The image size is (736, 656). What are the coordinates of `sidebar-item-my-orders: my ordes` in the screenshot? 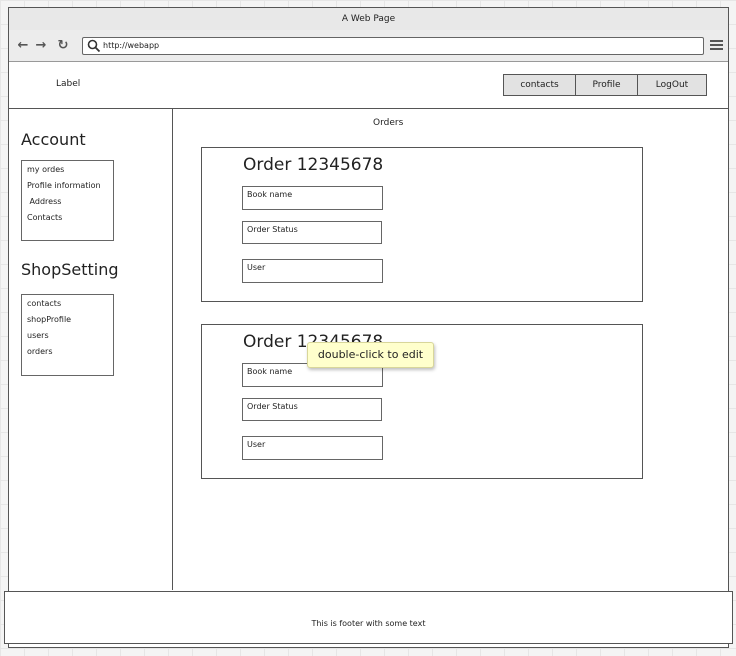 It's located at (67, 170).